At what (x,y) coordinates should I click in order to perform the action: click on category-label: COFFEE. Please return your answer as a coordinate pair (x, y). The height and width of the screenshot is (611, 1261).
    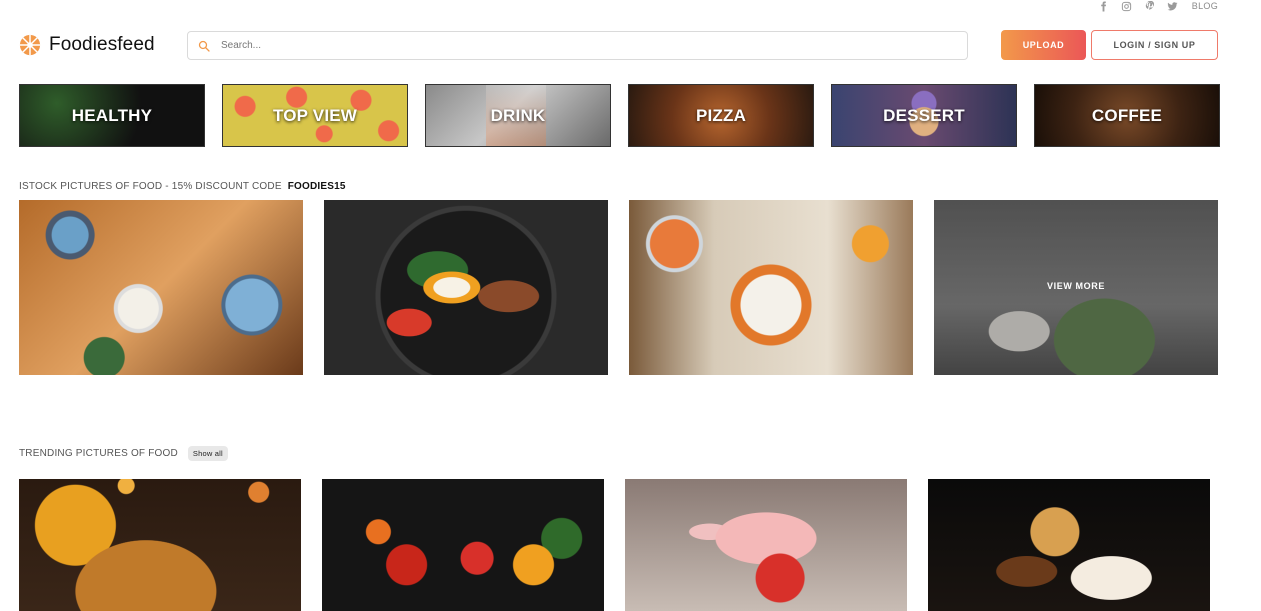
    Looking at the image, I should click on (1127, 115).